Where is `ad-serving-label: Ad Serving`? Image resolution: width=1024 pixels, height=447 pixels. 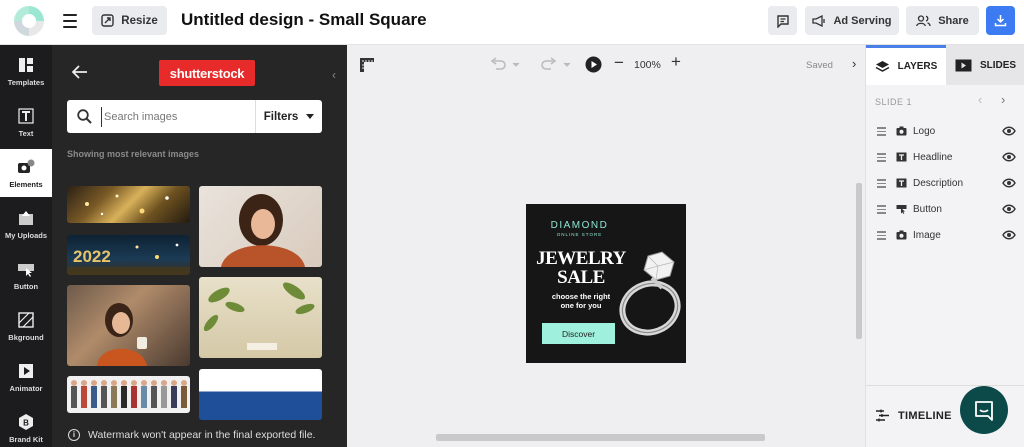 ad-serving-label: Ad Serving is located at coordinates (862, 20).